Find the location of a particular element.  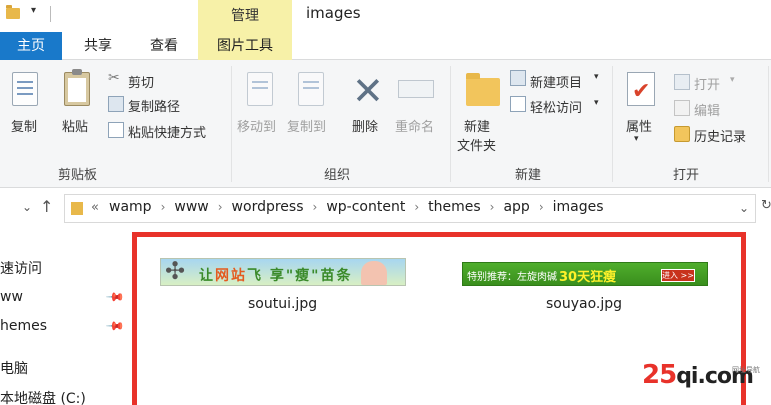

paste-shortcut-icon is located at coordinates (116, 130).